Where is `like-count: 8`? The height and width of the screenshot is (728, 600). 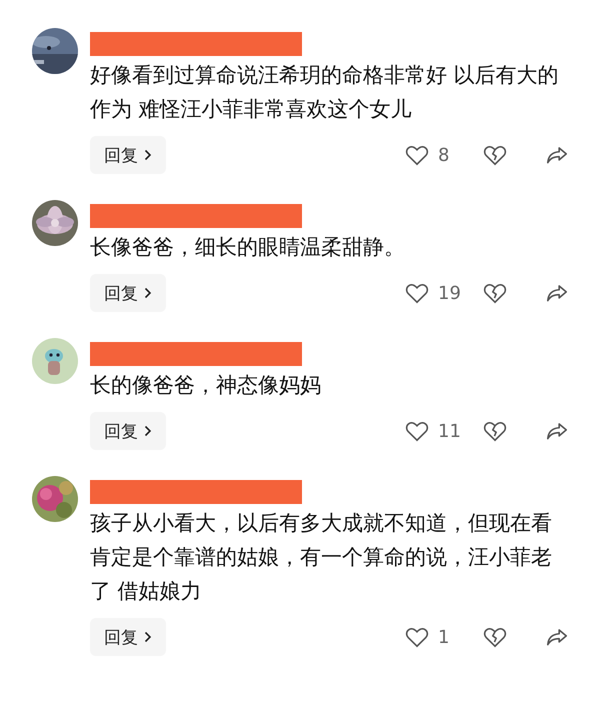
like-count: 8 is located at coordinates (443, 155).